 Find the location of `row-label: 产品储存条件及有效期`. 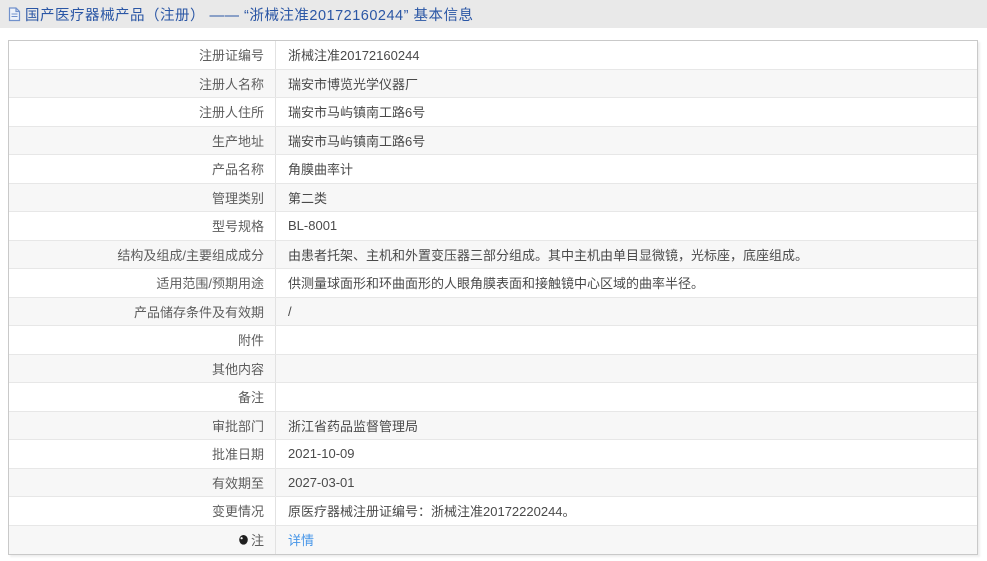

row-label: 产品储存条件及有效期 is located at coordinates (198, 312).